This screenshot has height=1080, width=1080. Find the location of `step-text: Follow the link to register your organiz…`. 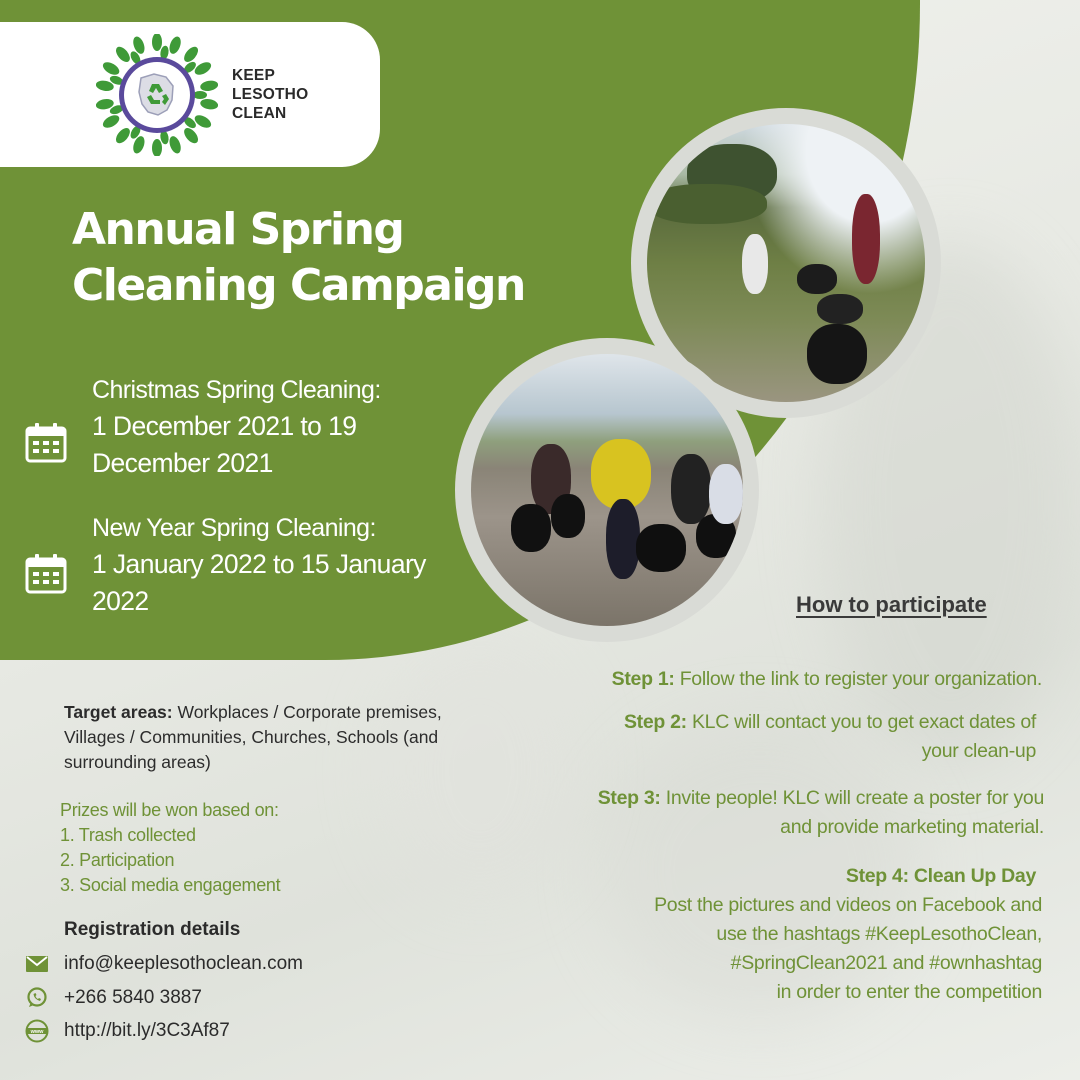

step-text: Follow the link to register your organiz… is located at coordinates (858, 679).